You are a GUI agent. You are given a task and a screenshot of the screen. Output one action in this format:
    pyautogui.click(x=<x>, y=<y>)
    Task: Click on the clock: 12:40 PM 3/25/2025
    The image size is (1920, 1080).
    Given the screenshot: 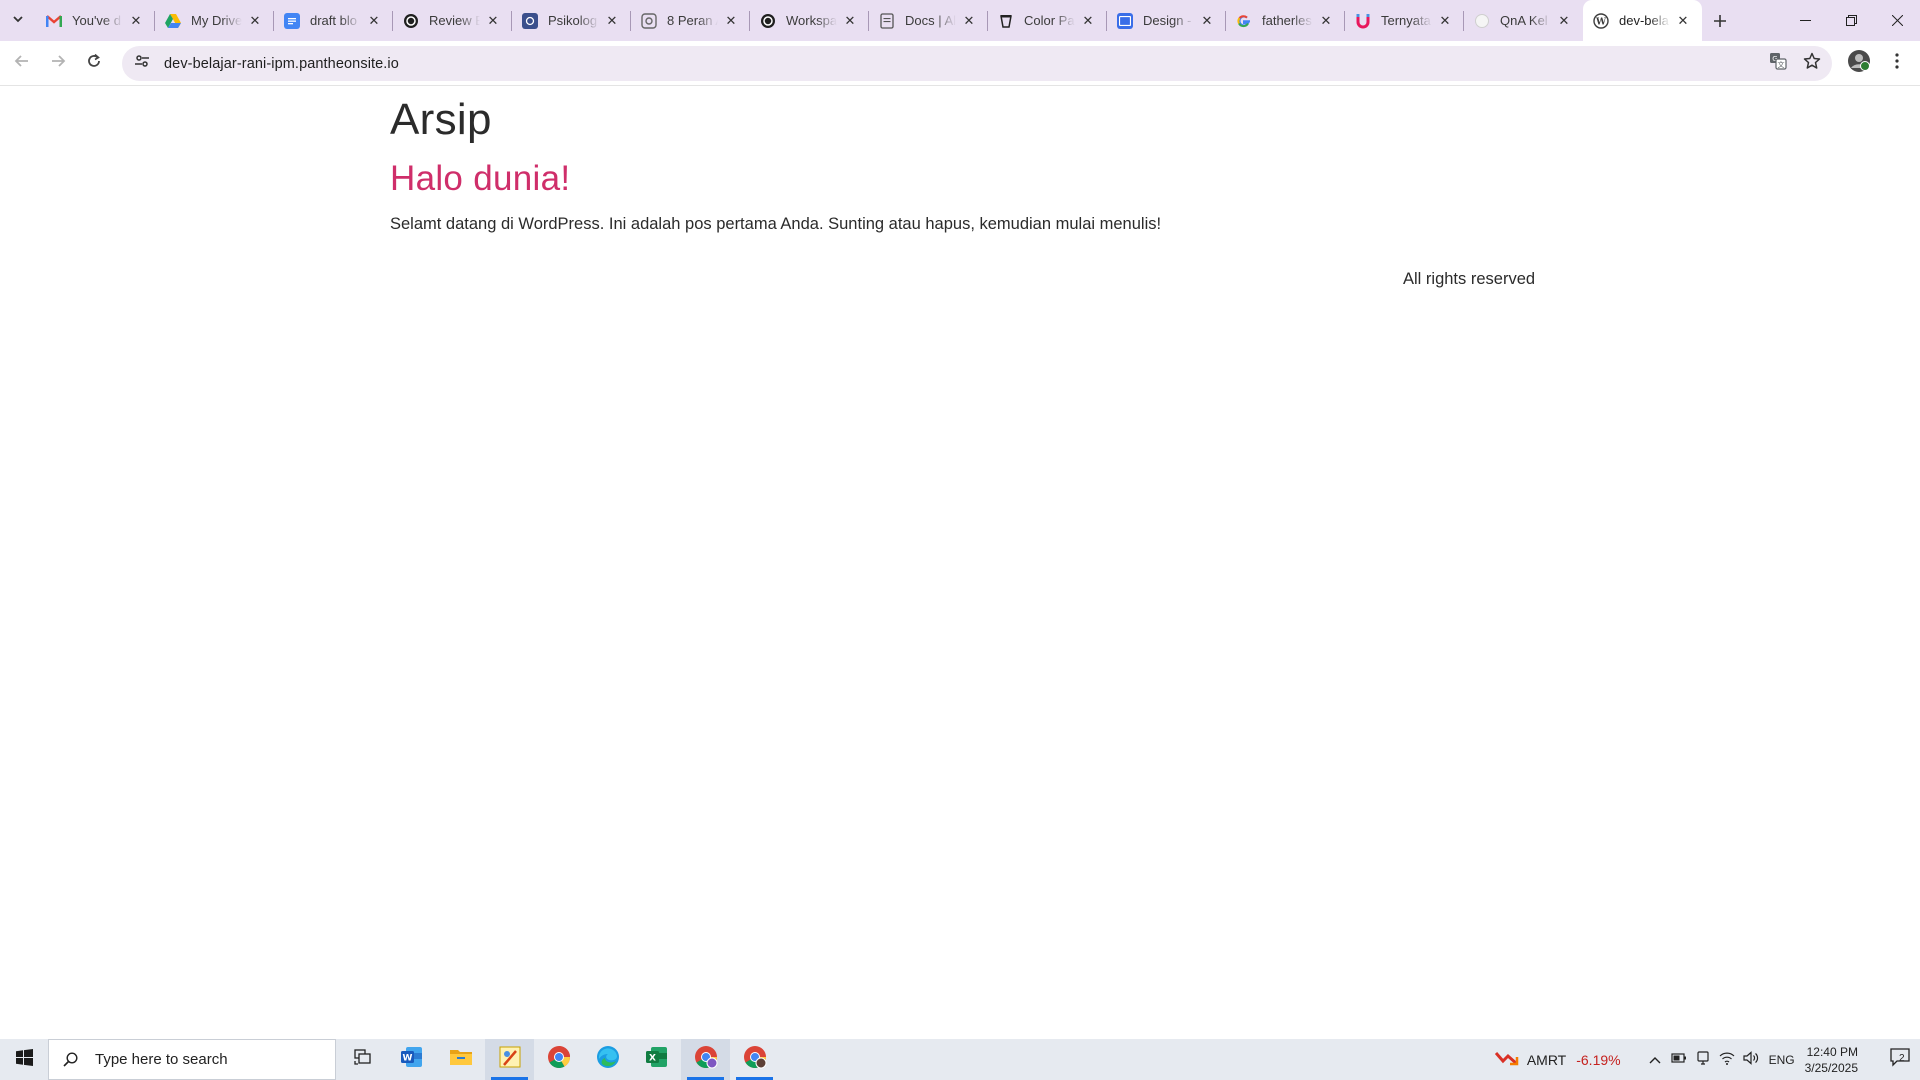 What is the action you would take?
    pyautogui.click(x=1831, y=1060)
    